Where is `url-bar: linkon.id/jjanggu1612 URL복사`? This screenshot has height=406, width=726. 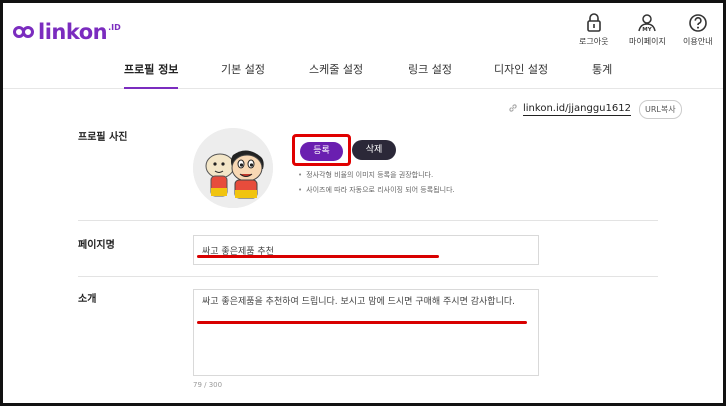
url-bar: linkon.id/jjanggu1612 URL복사 is located at coordinates (595, 109).